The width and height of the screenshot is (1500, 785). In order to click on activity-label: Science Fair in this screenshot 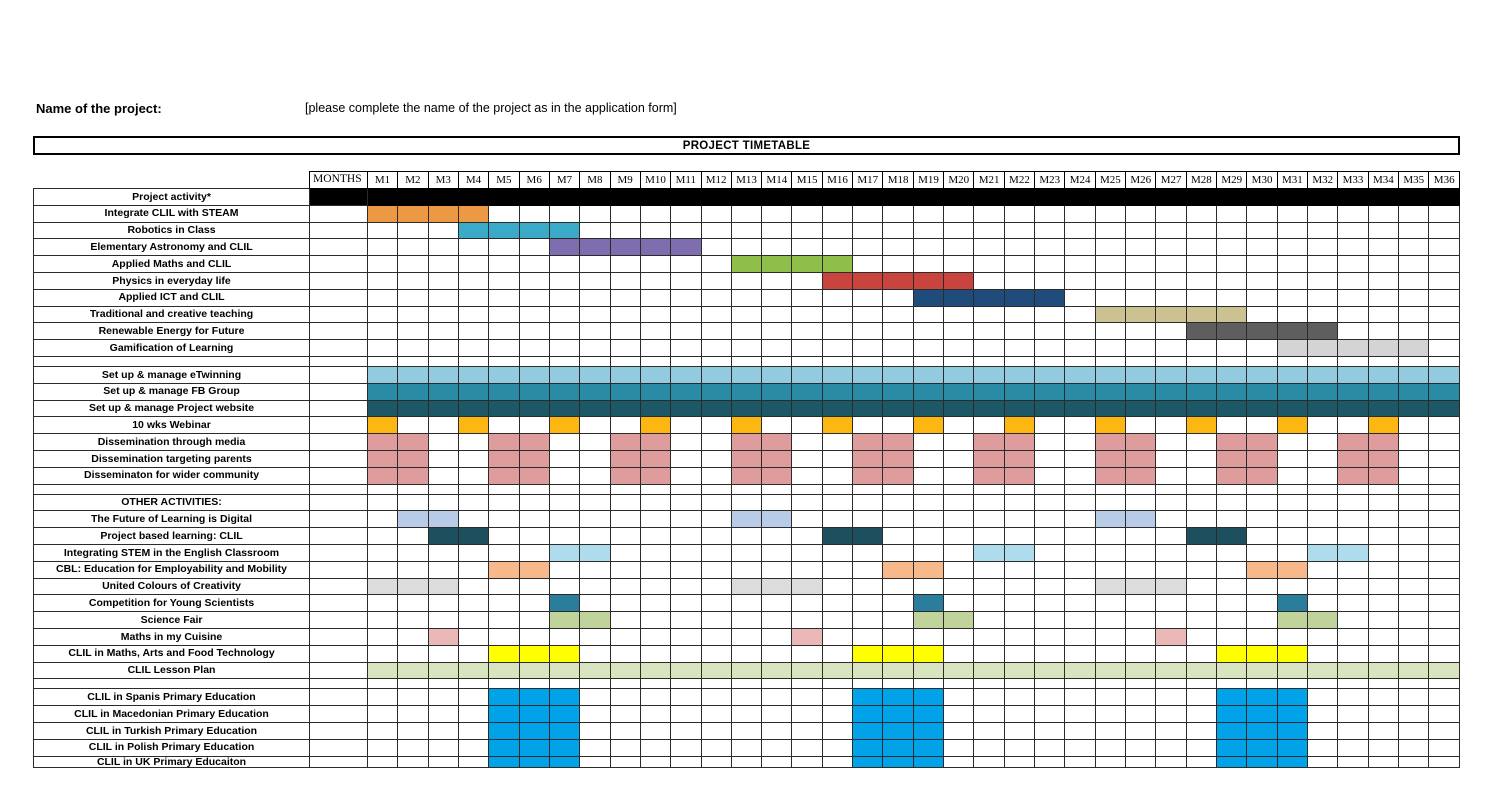, I will do `click(171, 620)`.